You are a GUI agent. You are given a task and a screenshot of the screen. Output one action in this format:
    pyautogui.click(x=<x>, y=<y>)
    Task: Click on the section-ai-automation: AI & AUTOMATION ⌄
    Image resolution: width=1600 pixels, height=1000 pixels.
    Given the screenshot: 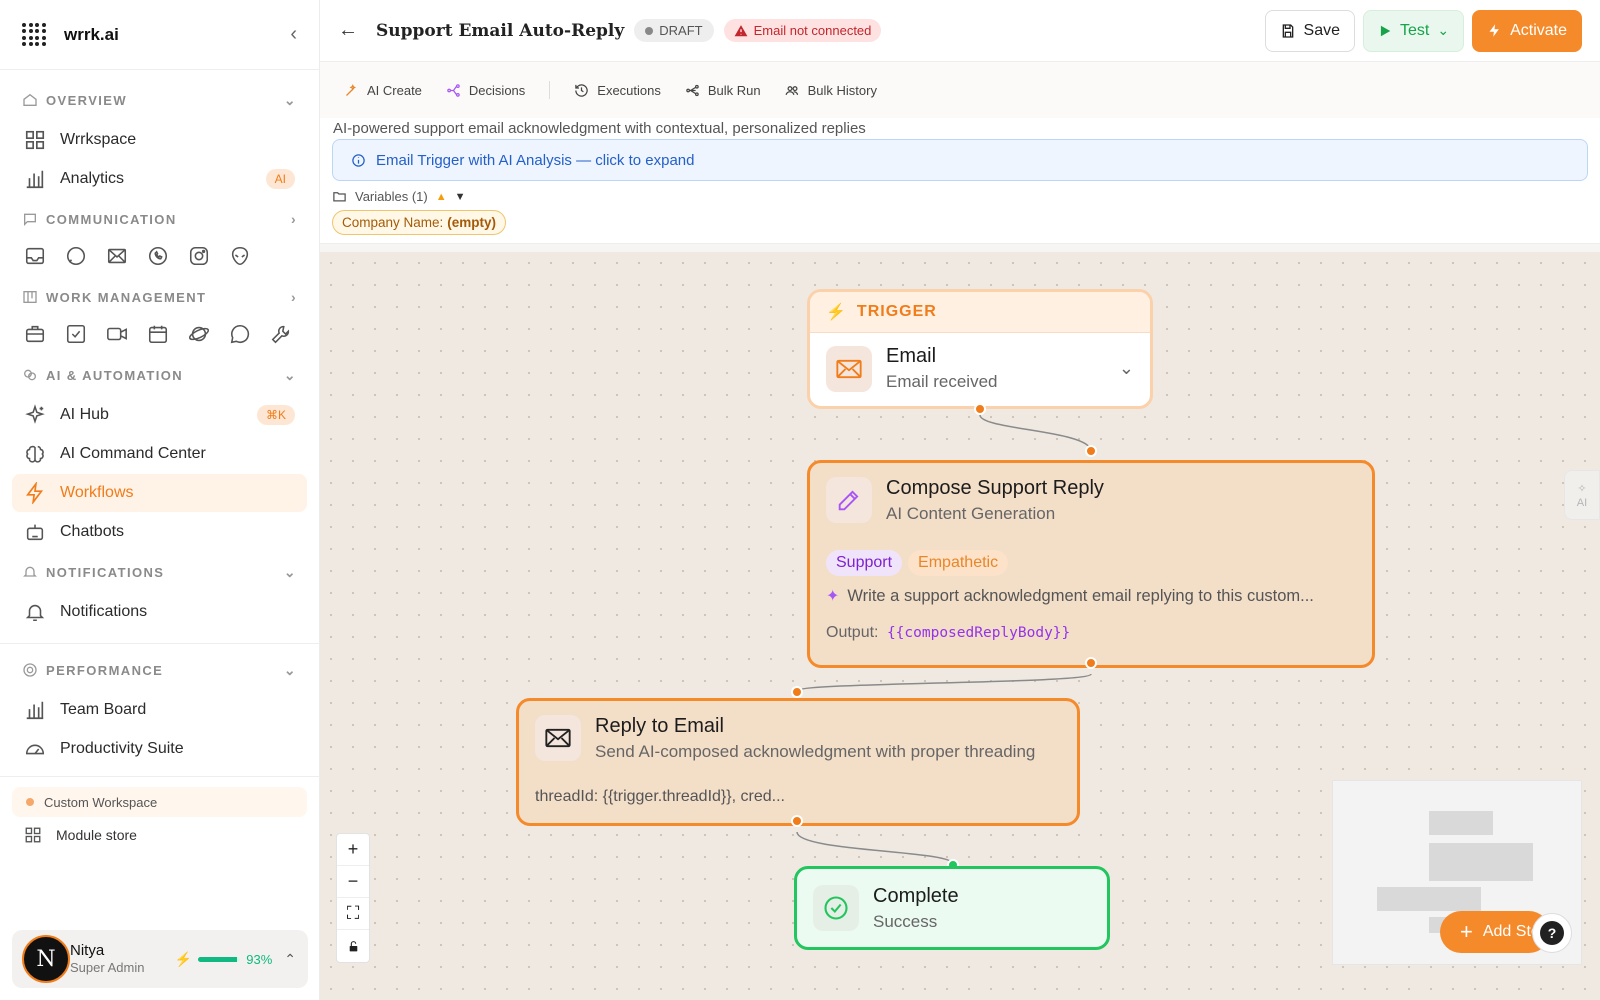 What is the action you would take?
    pyautogui.click(x=159, y=375)
    